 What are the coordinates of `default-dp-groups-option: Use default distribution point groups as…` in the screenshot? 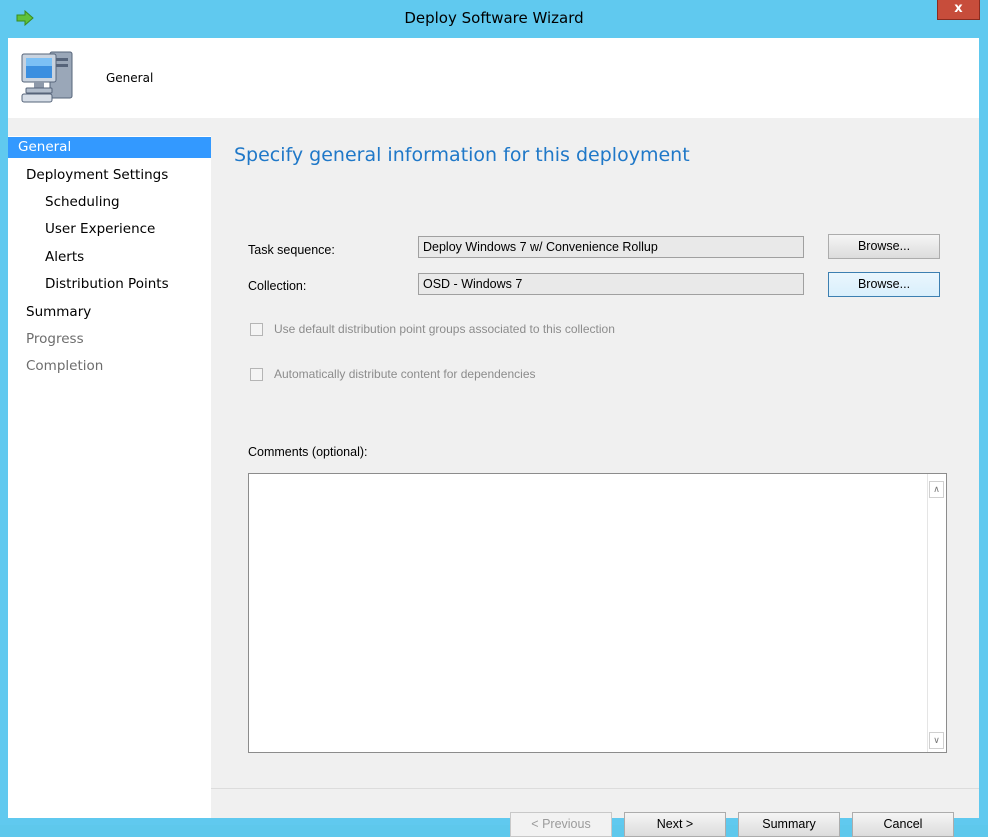 It's located at (500, 330).